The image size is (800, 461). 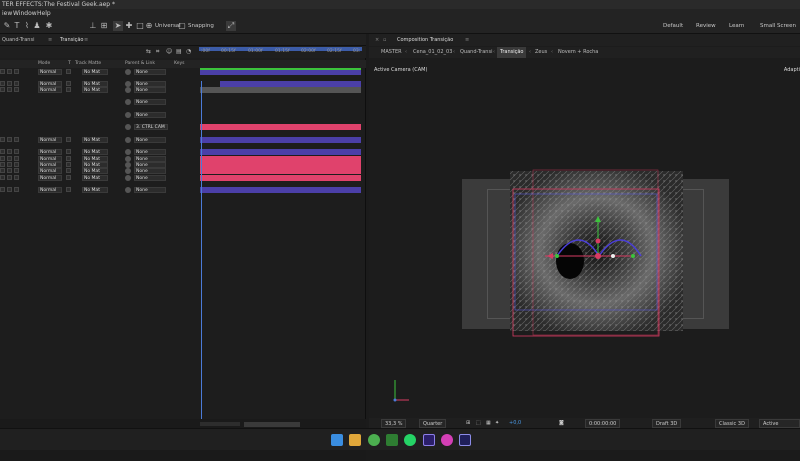 I want to click on col-mode: Mode, so click(x=44, y=64).